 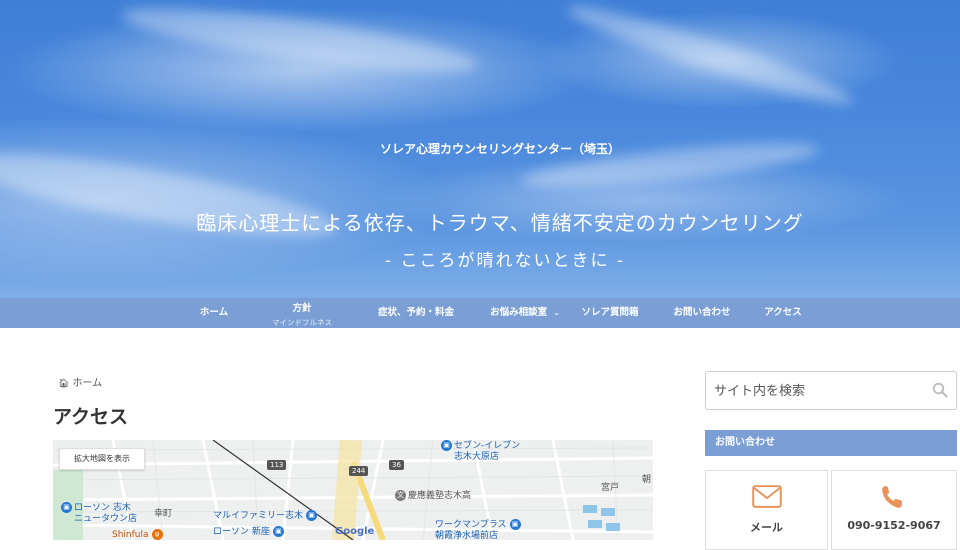 What do you see at coordinates (766, 510) in the screenshot?
I see `mail-contact-card: メール` at bounding box center [766, 510].